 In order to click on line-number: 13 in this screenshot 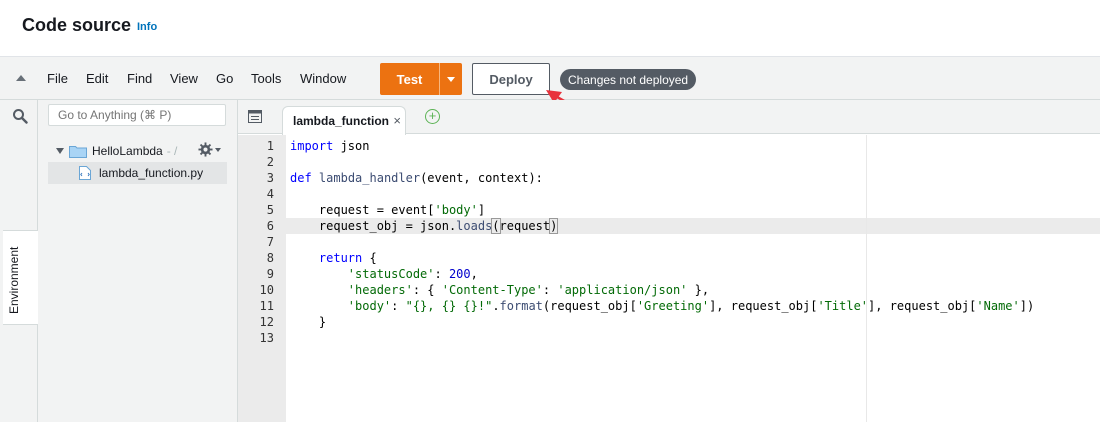, I will do `click(266, 338)`.